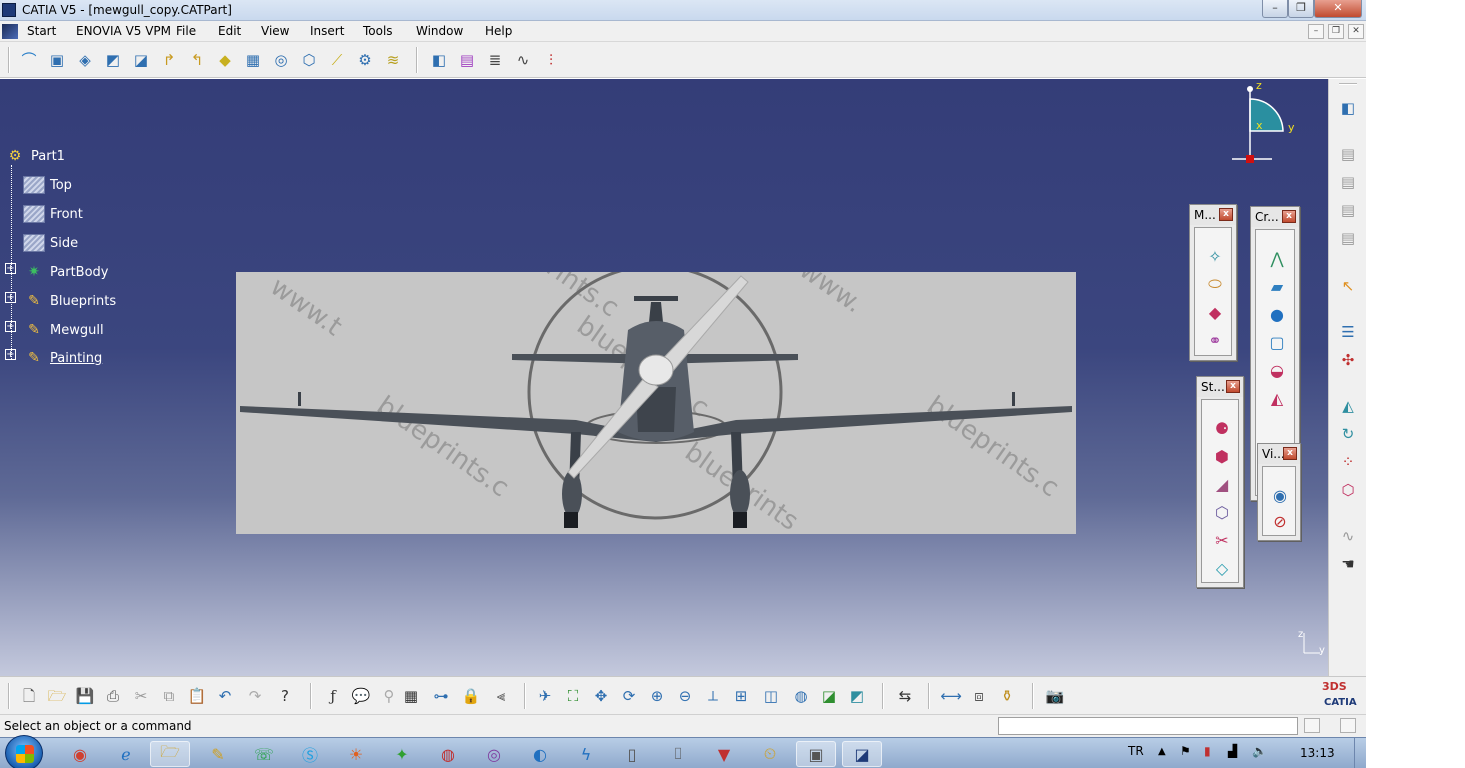 This screenshot has width=1465, height=768. Describe the element at coordinates (1348, 286) in the screenshot. I see `select-arrow-icon: ↖` at that location.